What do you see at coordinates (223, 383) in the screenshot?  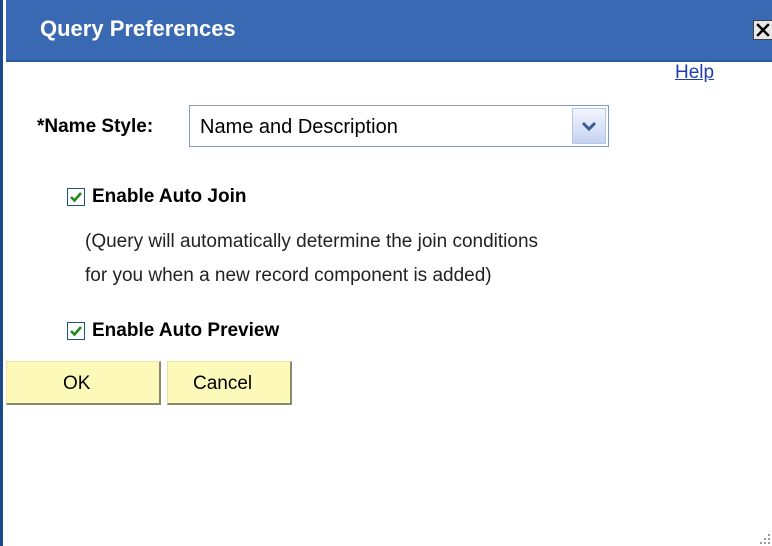 I see `cancel-button-label: Cancel` at bounding box center [223, 383].